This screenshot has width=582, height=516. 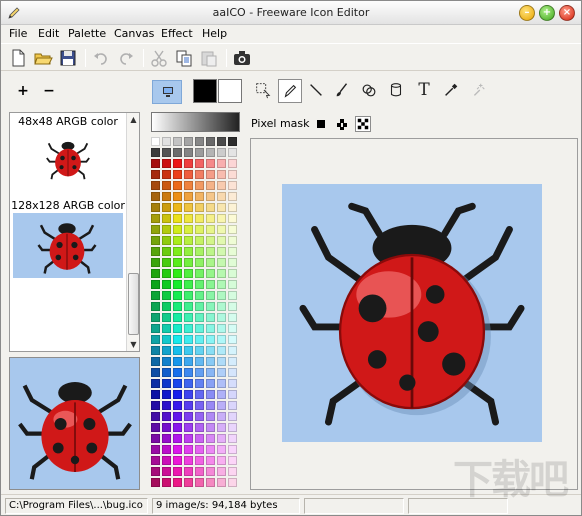 What do you see at coordinates (101, 58) in the screenshot?
I see `undo-icon` at bounding box center [101, 58].